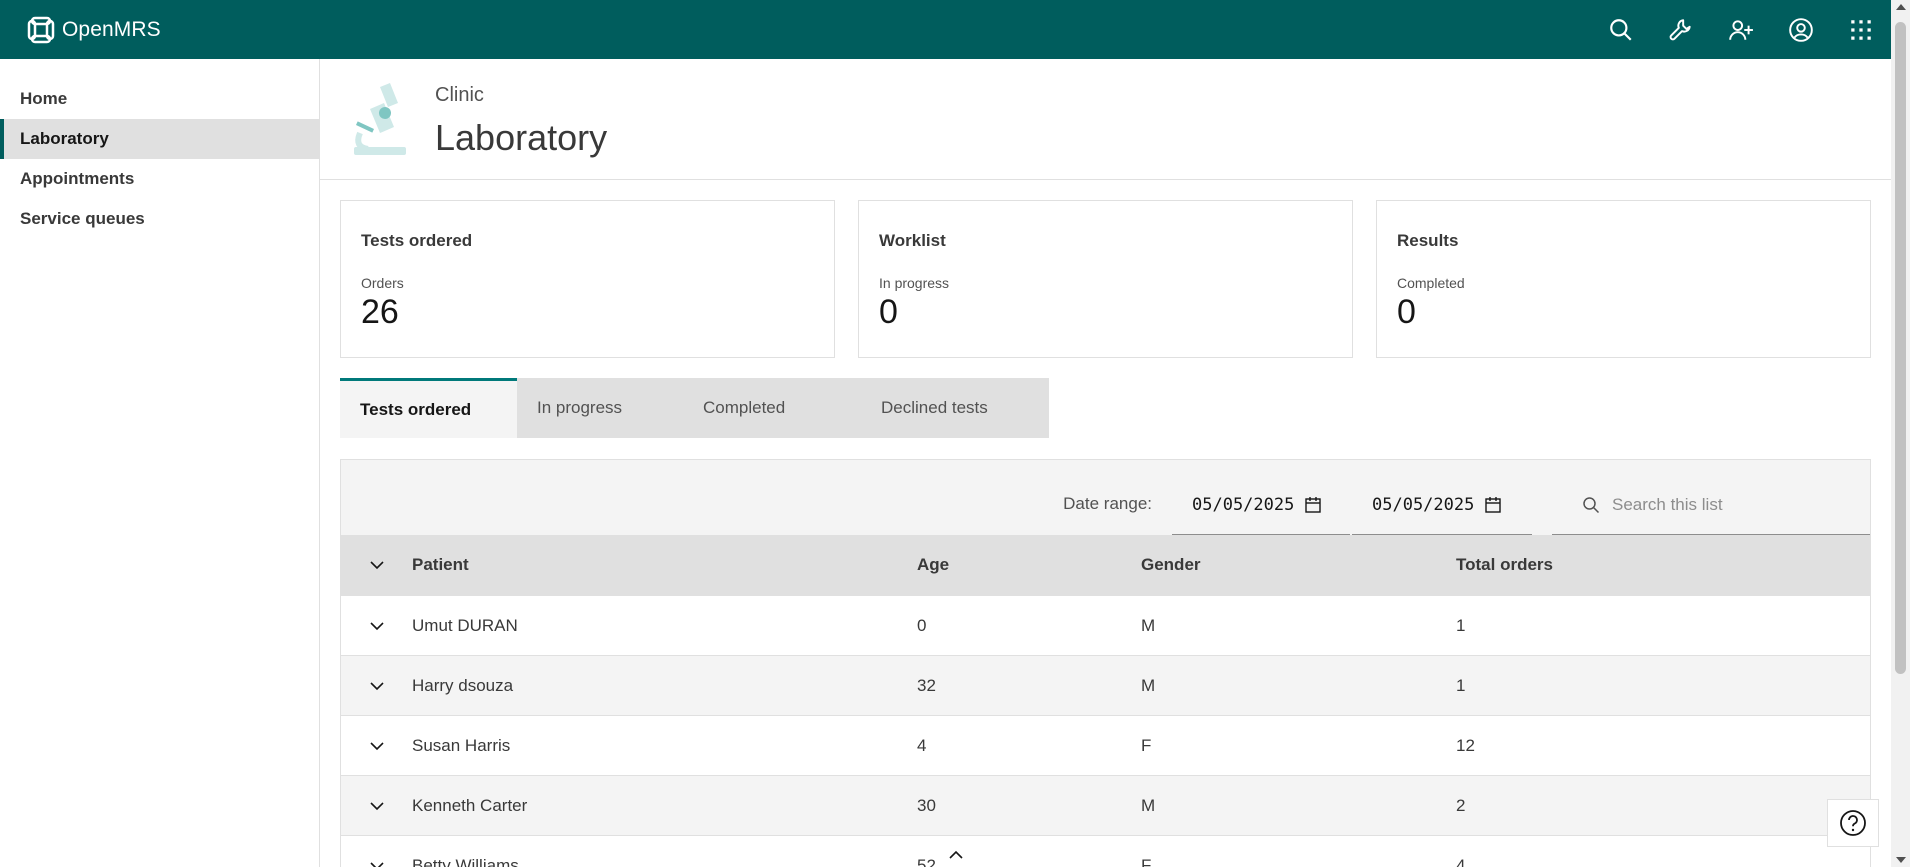 The height and width of the screenshot is (867, 1910). Describe the element at coordinates (1029, 565) in the screenshot. I see `column-header-age: Age` at that location.